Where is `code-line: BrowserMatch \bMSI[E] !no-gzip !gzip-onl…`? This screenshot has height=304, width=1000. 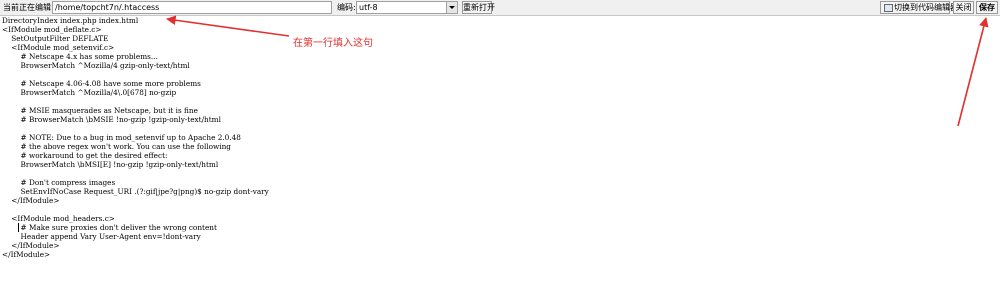 code-line: BrowserMatch \bMSI[E] !no-gzip !gzip-onl… is located at coordinates (110, 164).